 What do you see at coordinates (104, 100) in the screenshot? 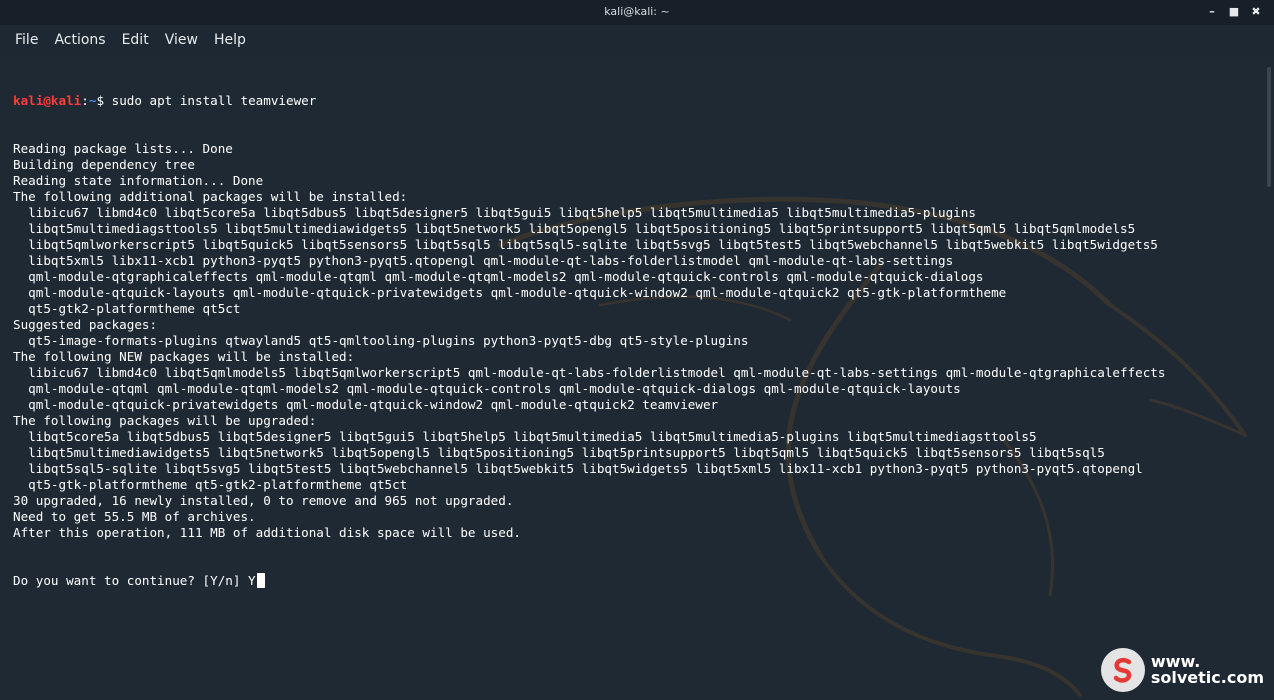
I see `prompt-symbol: $` at bounding box center [104, 100].